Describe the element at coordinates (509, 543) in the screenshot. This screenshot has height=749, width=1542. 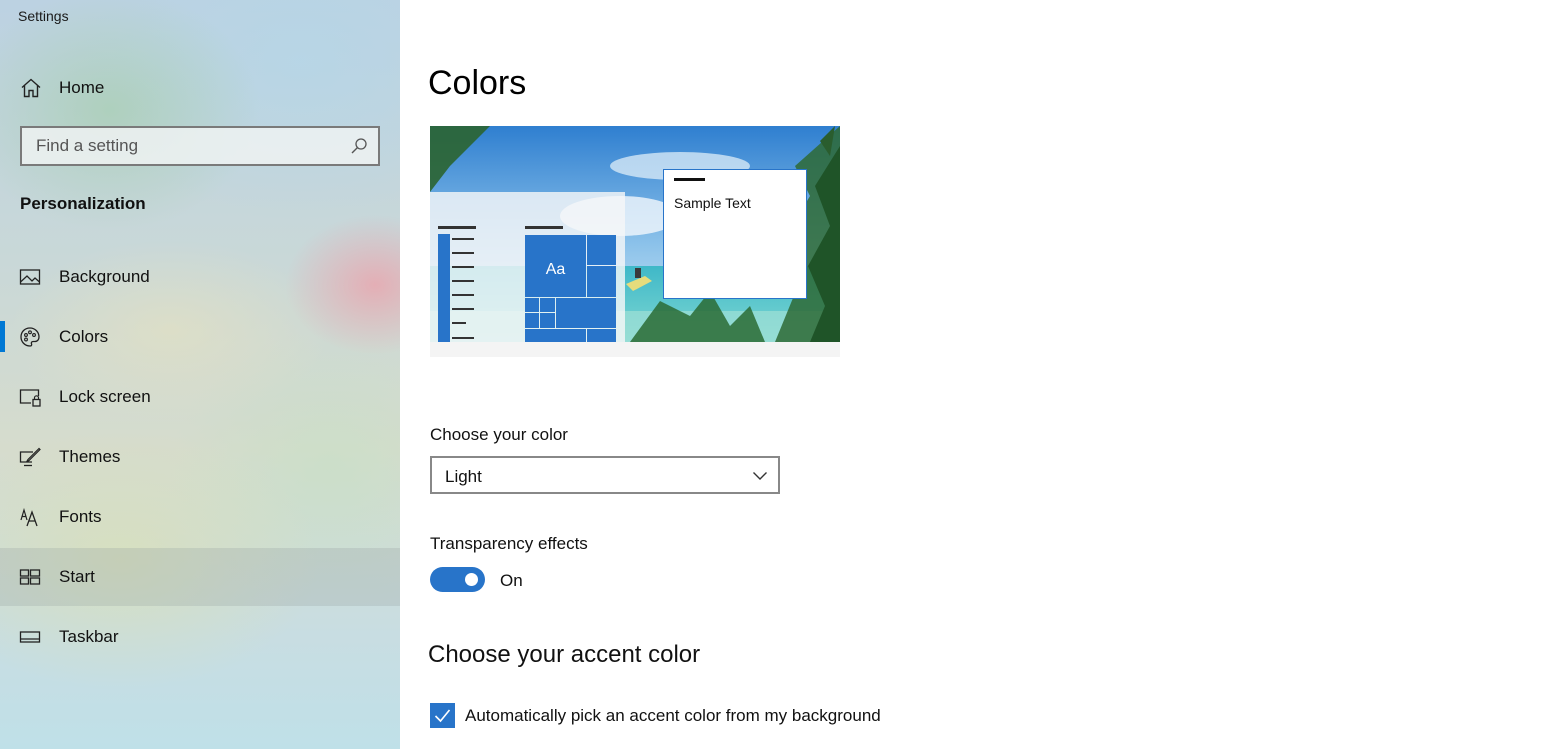
I see `transparency-label: Transparency effects` at that location.